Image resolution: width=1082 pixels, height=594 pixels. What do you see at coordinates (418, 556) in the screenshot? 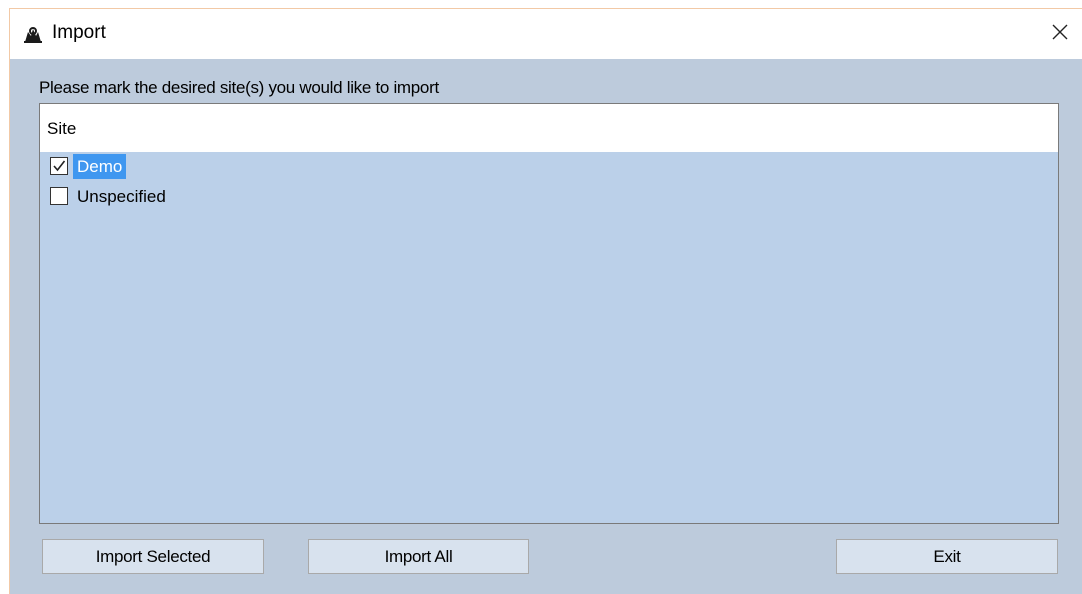
I see `import-all-button: Import All` at bounding box center [418, 556].